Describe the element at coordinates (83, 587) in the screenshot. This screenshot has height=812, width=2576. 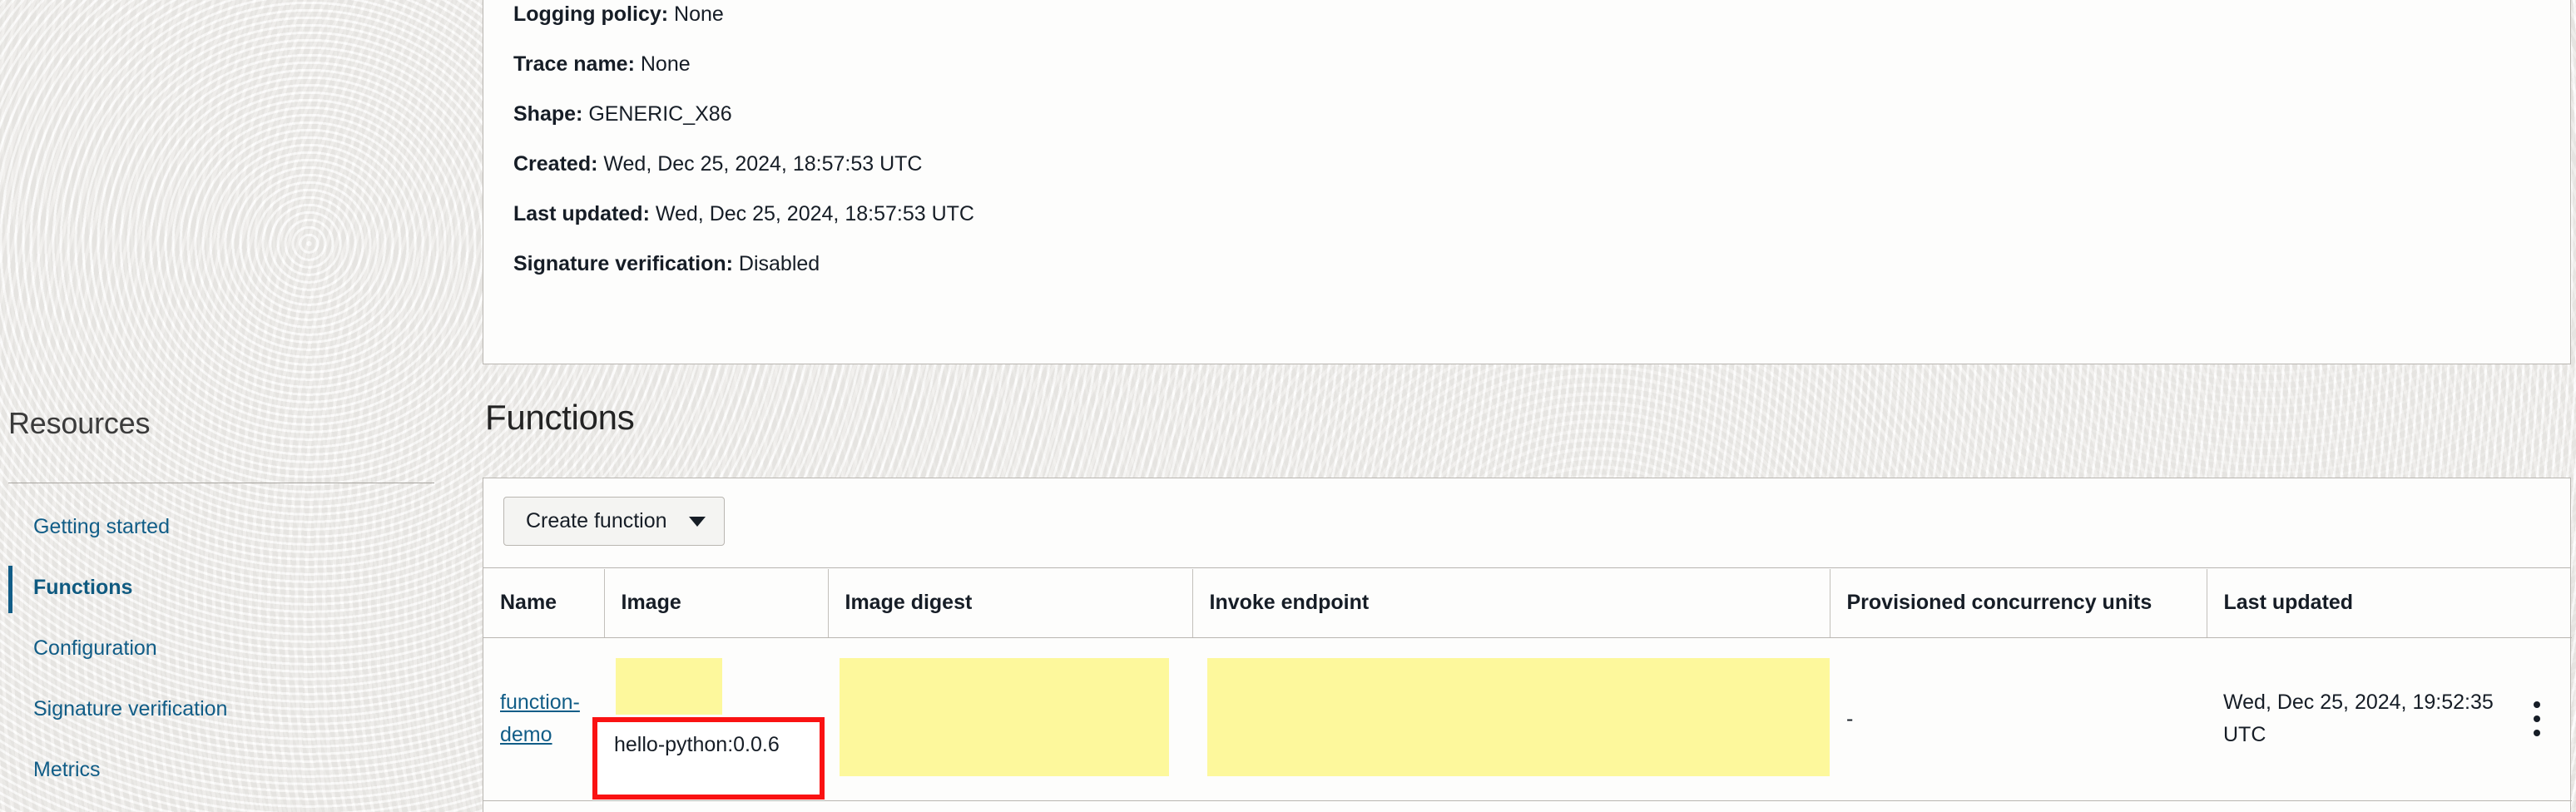
I see `sidebar-item-label: Functions` at that location.